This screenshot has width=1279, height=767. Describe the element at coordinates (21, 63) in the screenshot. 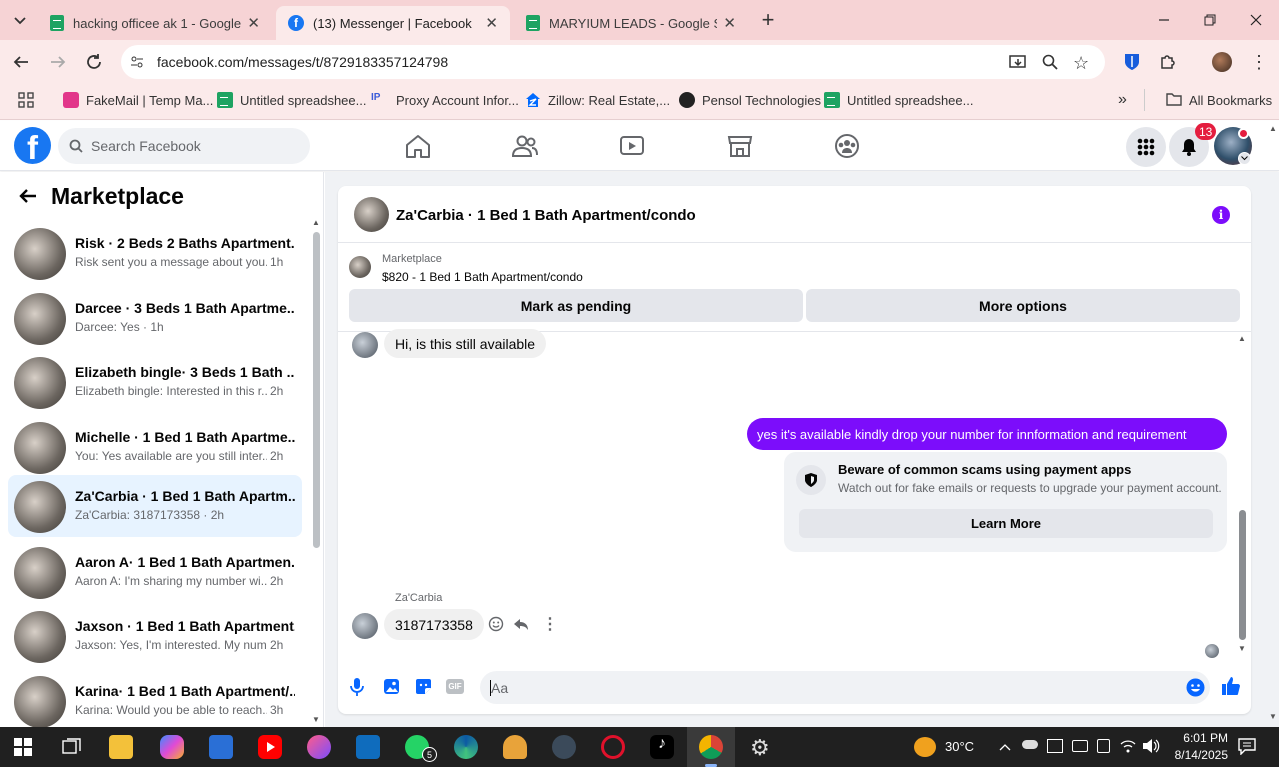

I see `back-icon` at that location.